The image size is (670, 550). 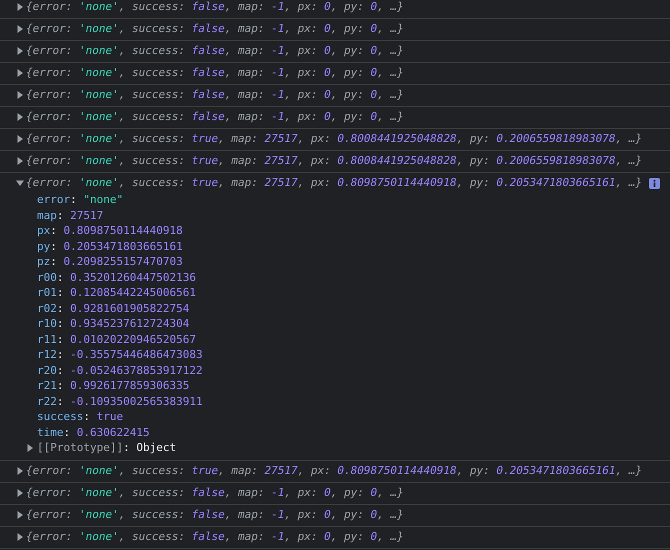 I want to click on object-property: pz: 0.2098255157470703, so click(x=110, y=262).